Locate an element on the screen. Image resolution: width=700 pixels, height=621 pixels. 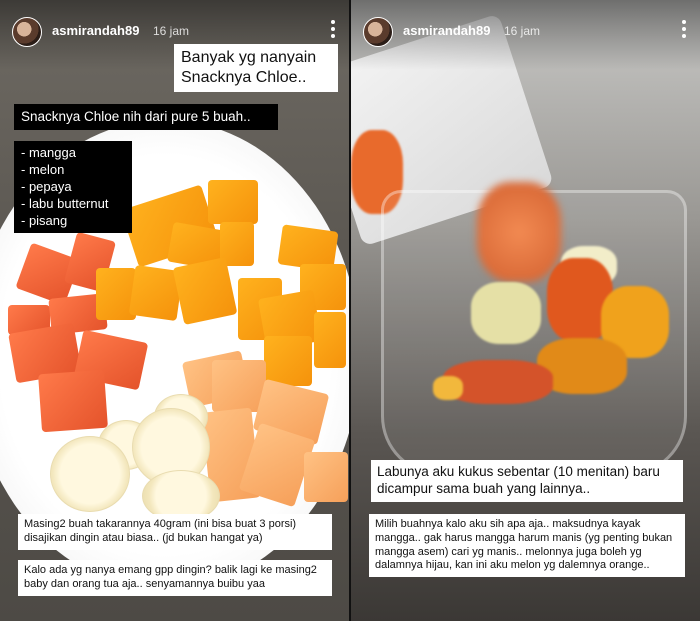
subtitle-caption: Snacknya Chloe nih dari pure 5 buah.. is located at coordinates (146, 117).